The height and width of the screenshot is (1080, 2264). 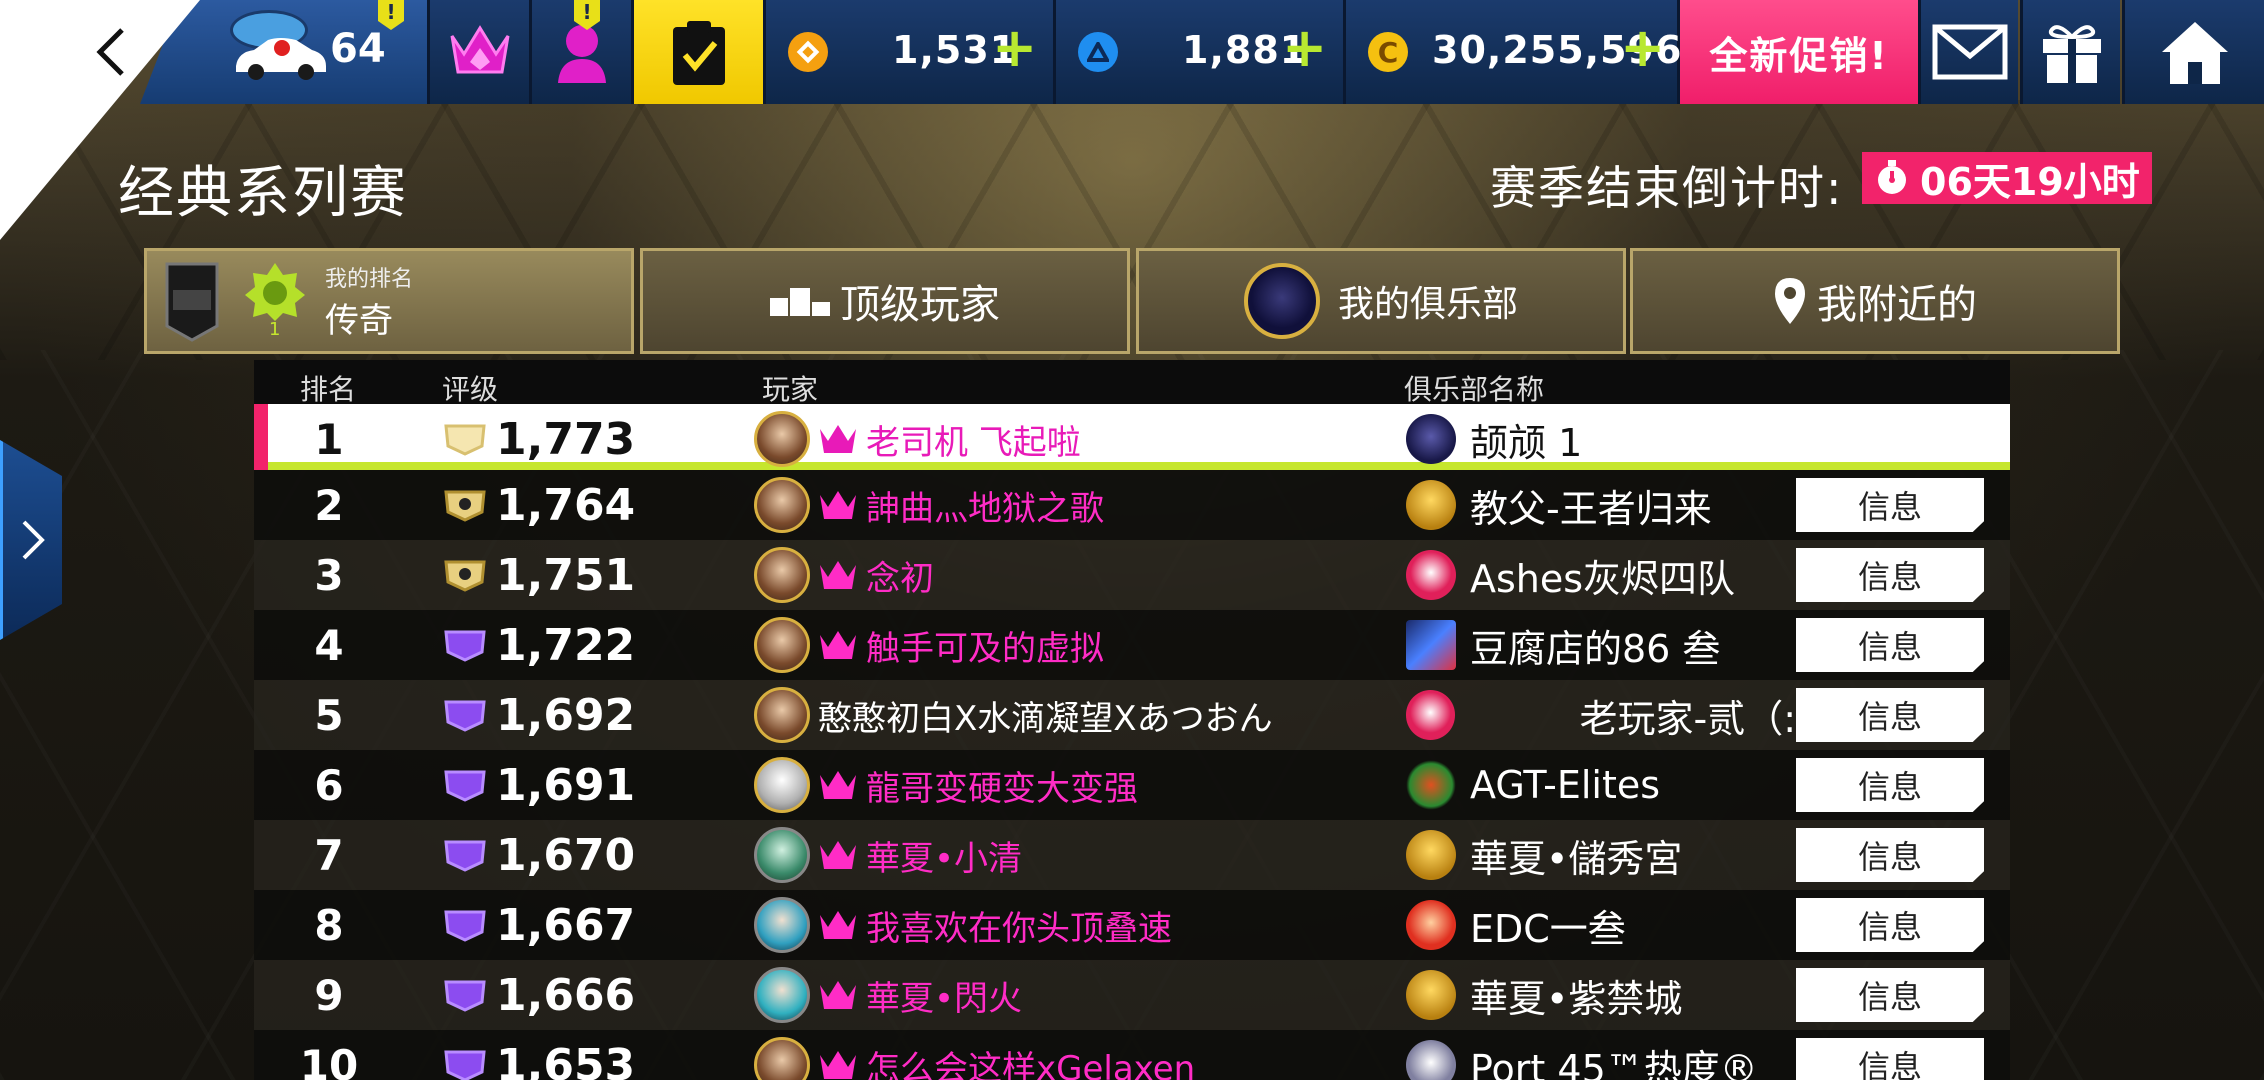 I want to click on tab-top-players: 顶级玩家, so click(x=885, y=301).